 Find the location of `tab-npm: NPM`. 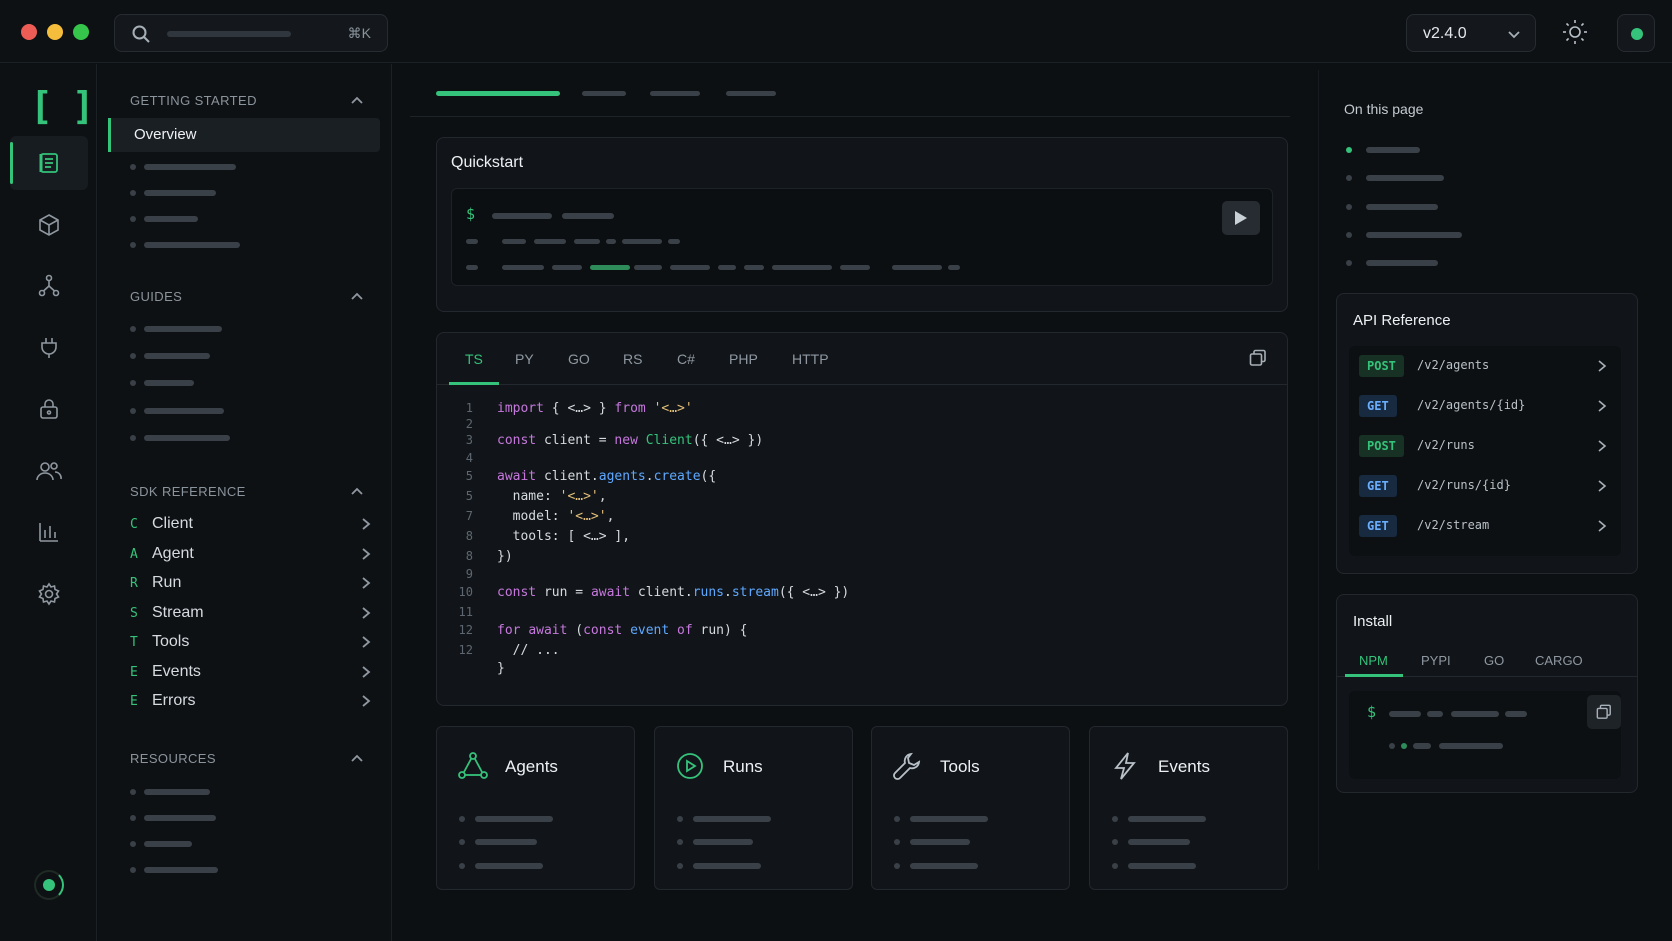

tab-npm: NPM is located at coordinates (1373, 660).